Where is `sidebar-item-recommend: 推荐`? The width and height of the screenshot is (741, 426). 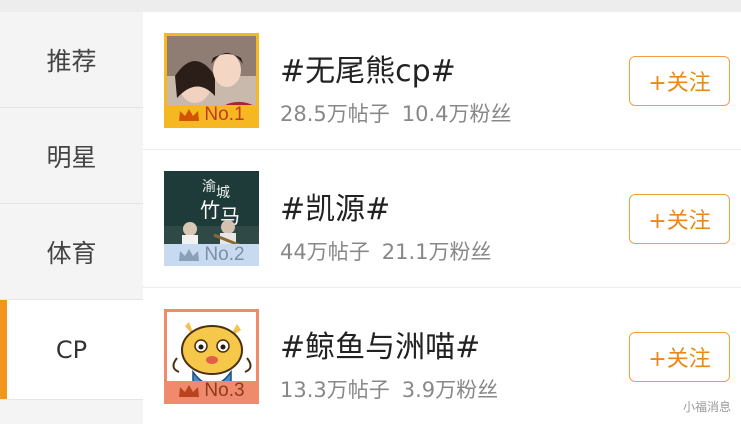 sidebar-item-recommend: 推荐 is located at coordinates (71, 60).